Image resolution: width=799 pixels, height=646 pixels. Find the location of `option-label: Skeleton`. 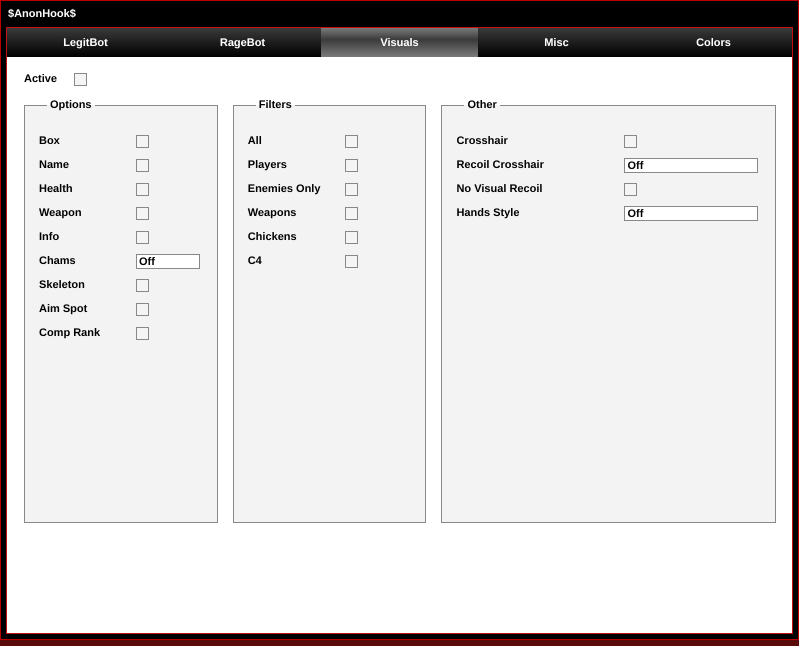

option-label: Skeleton is located at coordinates (62, 285).